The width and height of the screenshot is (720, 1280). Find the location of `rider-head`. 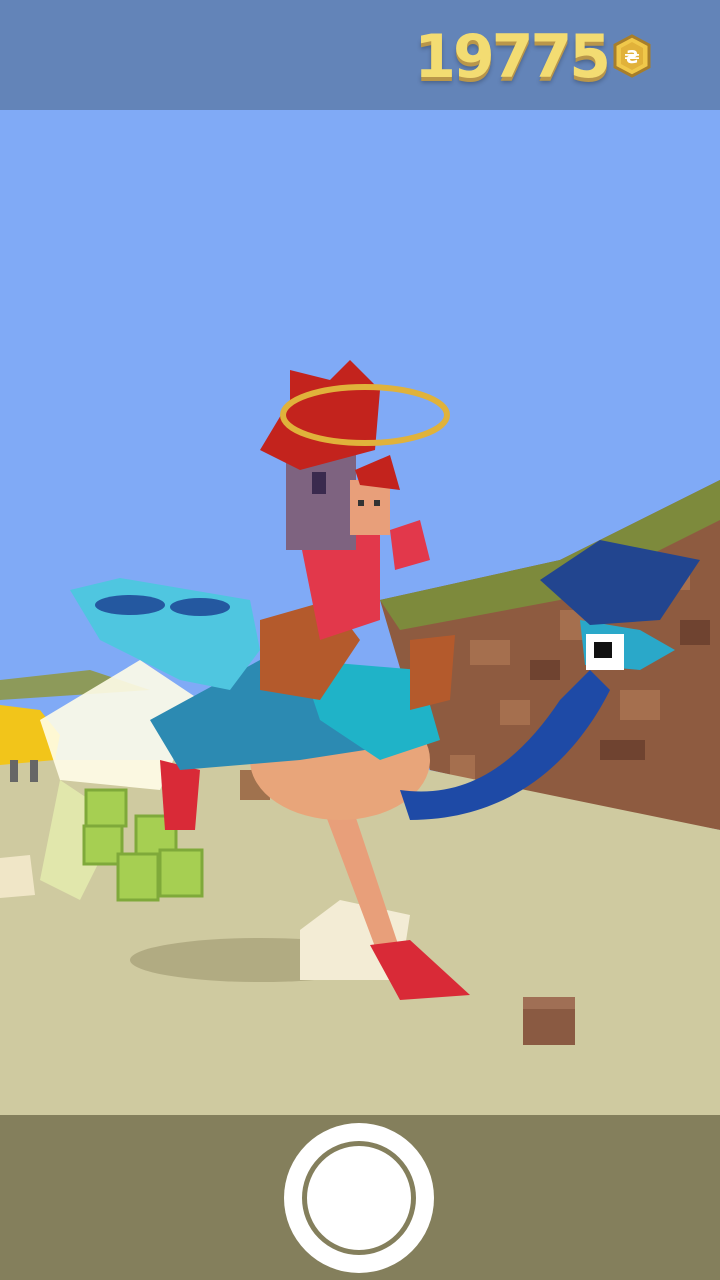

rider-head is located at coordinates (321, 502).